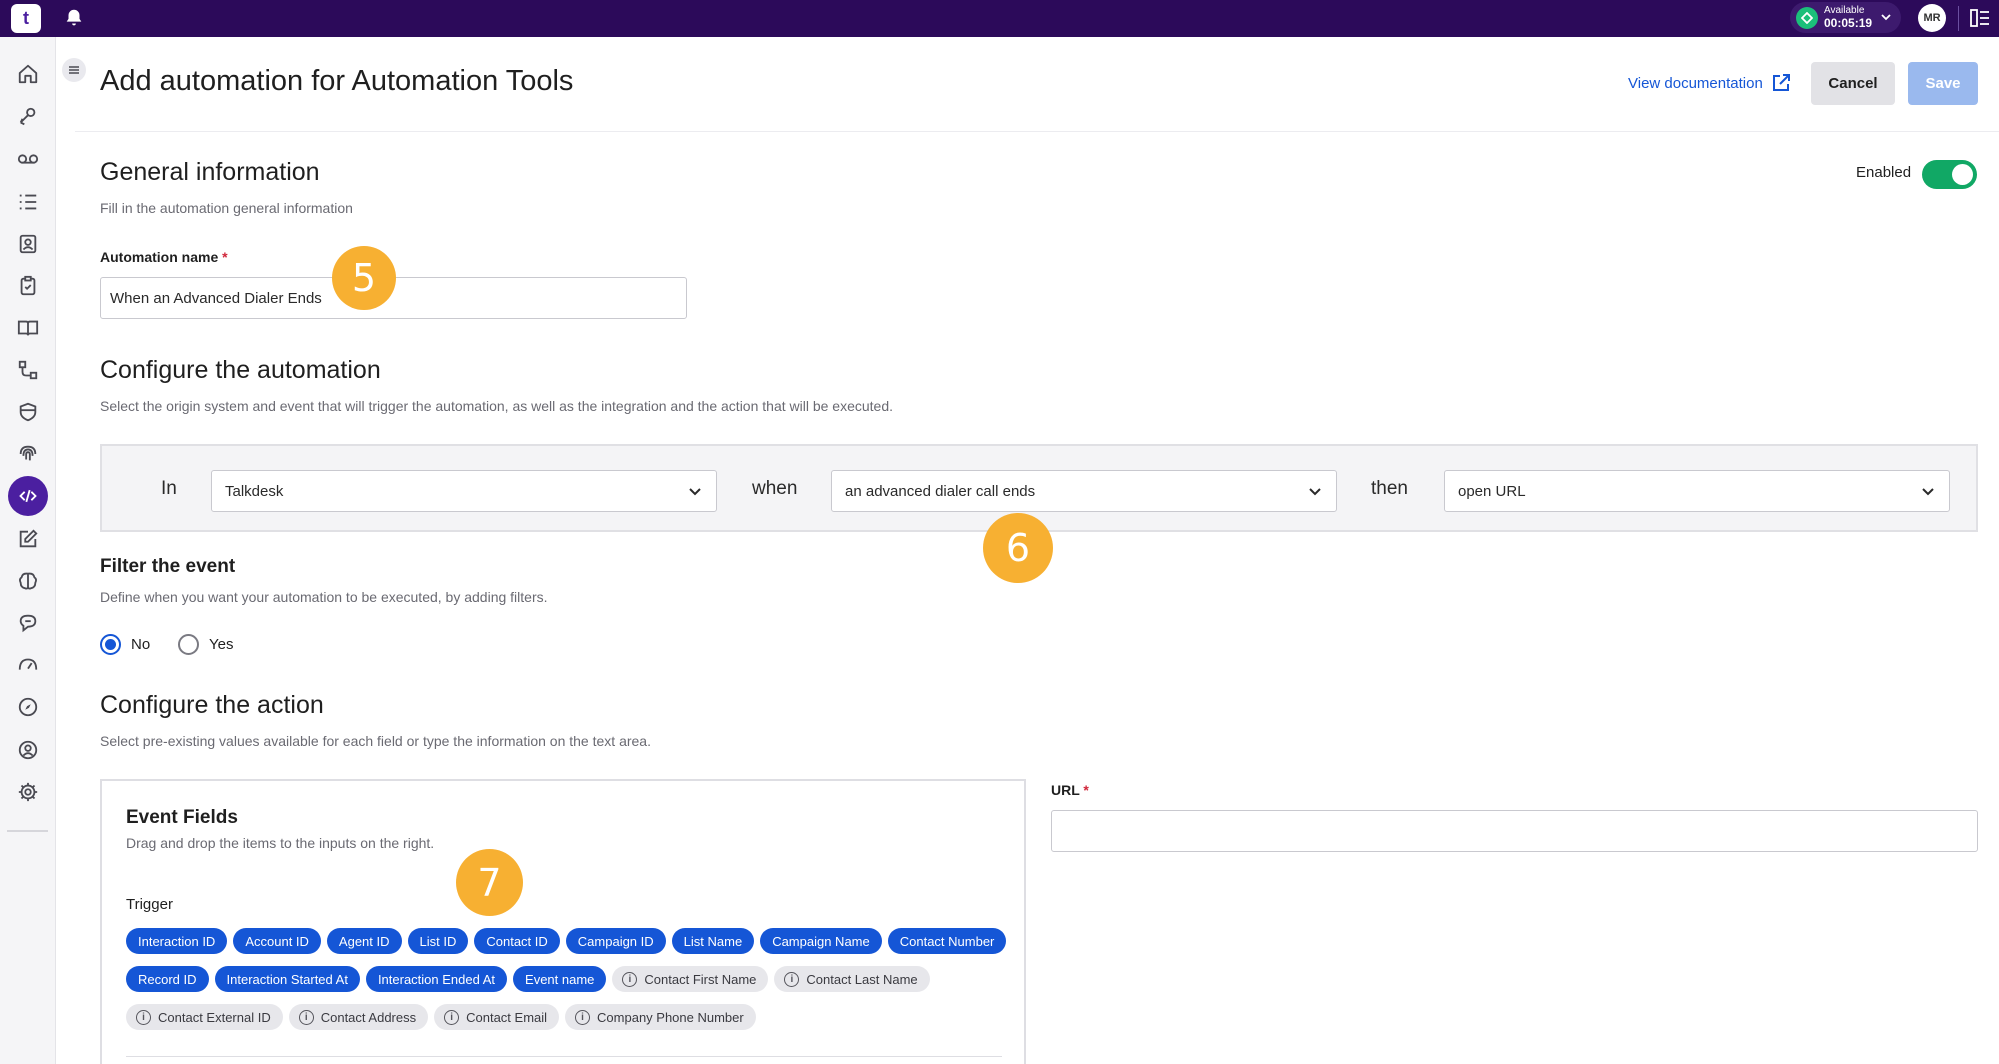  I want to click on event-field-chip: List Name, so click(713, 941).